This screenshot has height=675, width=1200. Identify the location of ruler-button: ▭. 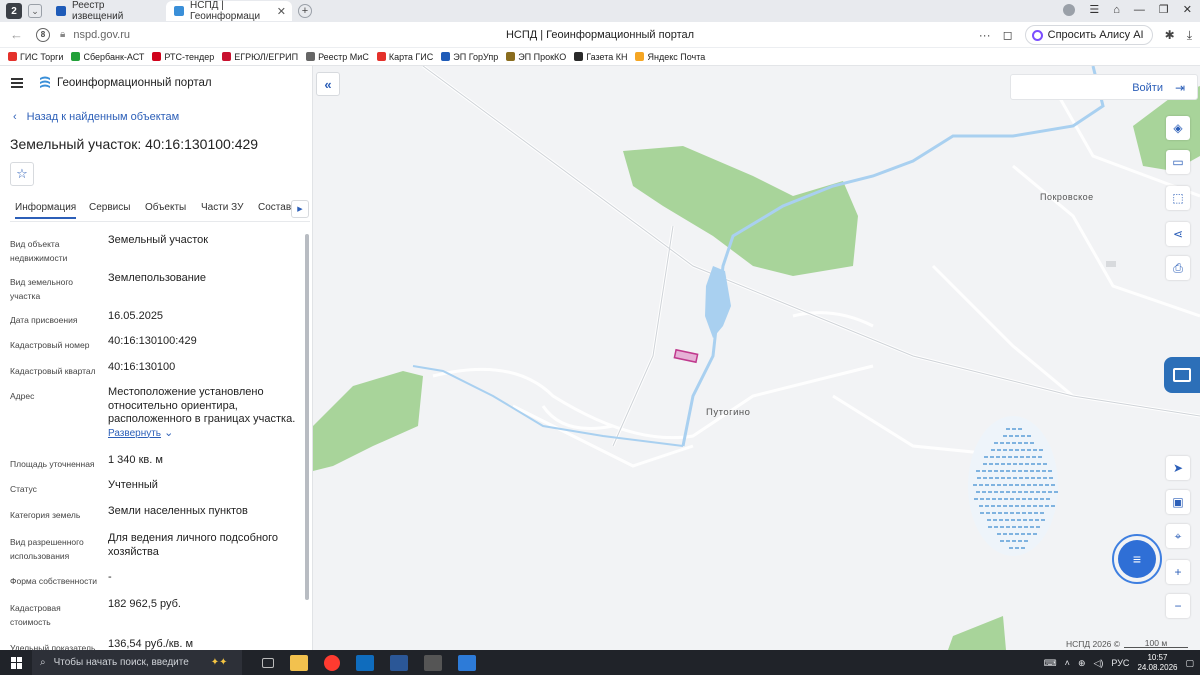
(1178, 162).